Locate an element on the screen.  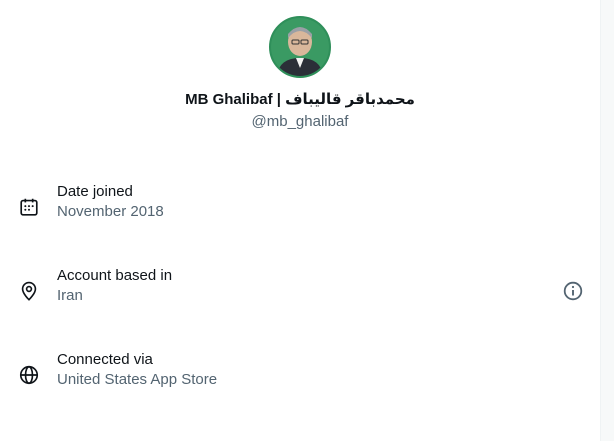
date-joined-label: Date joined is located at coordinates (95, 191).